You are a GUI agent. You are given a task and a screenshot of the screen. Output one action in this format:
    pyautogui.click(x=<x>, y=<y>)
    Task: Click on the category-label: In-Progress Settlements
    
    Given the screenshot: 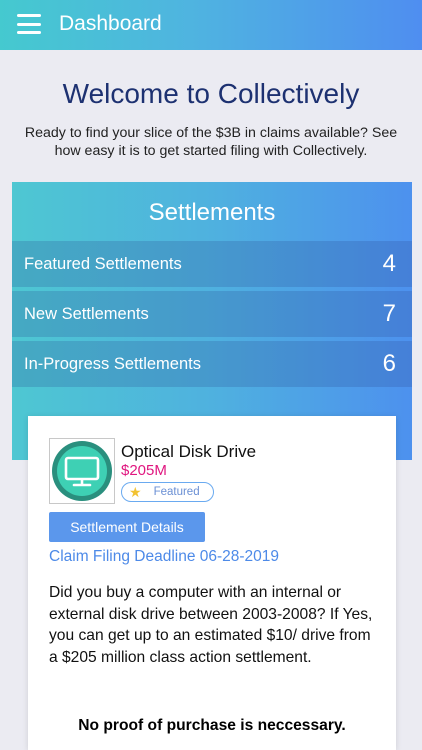 What is the action you would take?
    pyautogui.click(x=112, y=363)
    